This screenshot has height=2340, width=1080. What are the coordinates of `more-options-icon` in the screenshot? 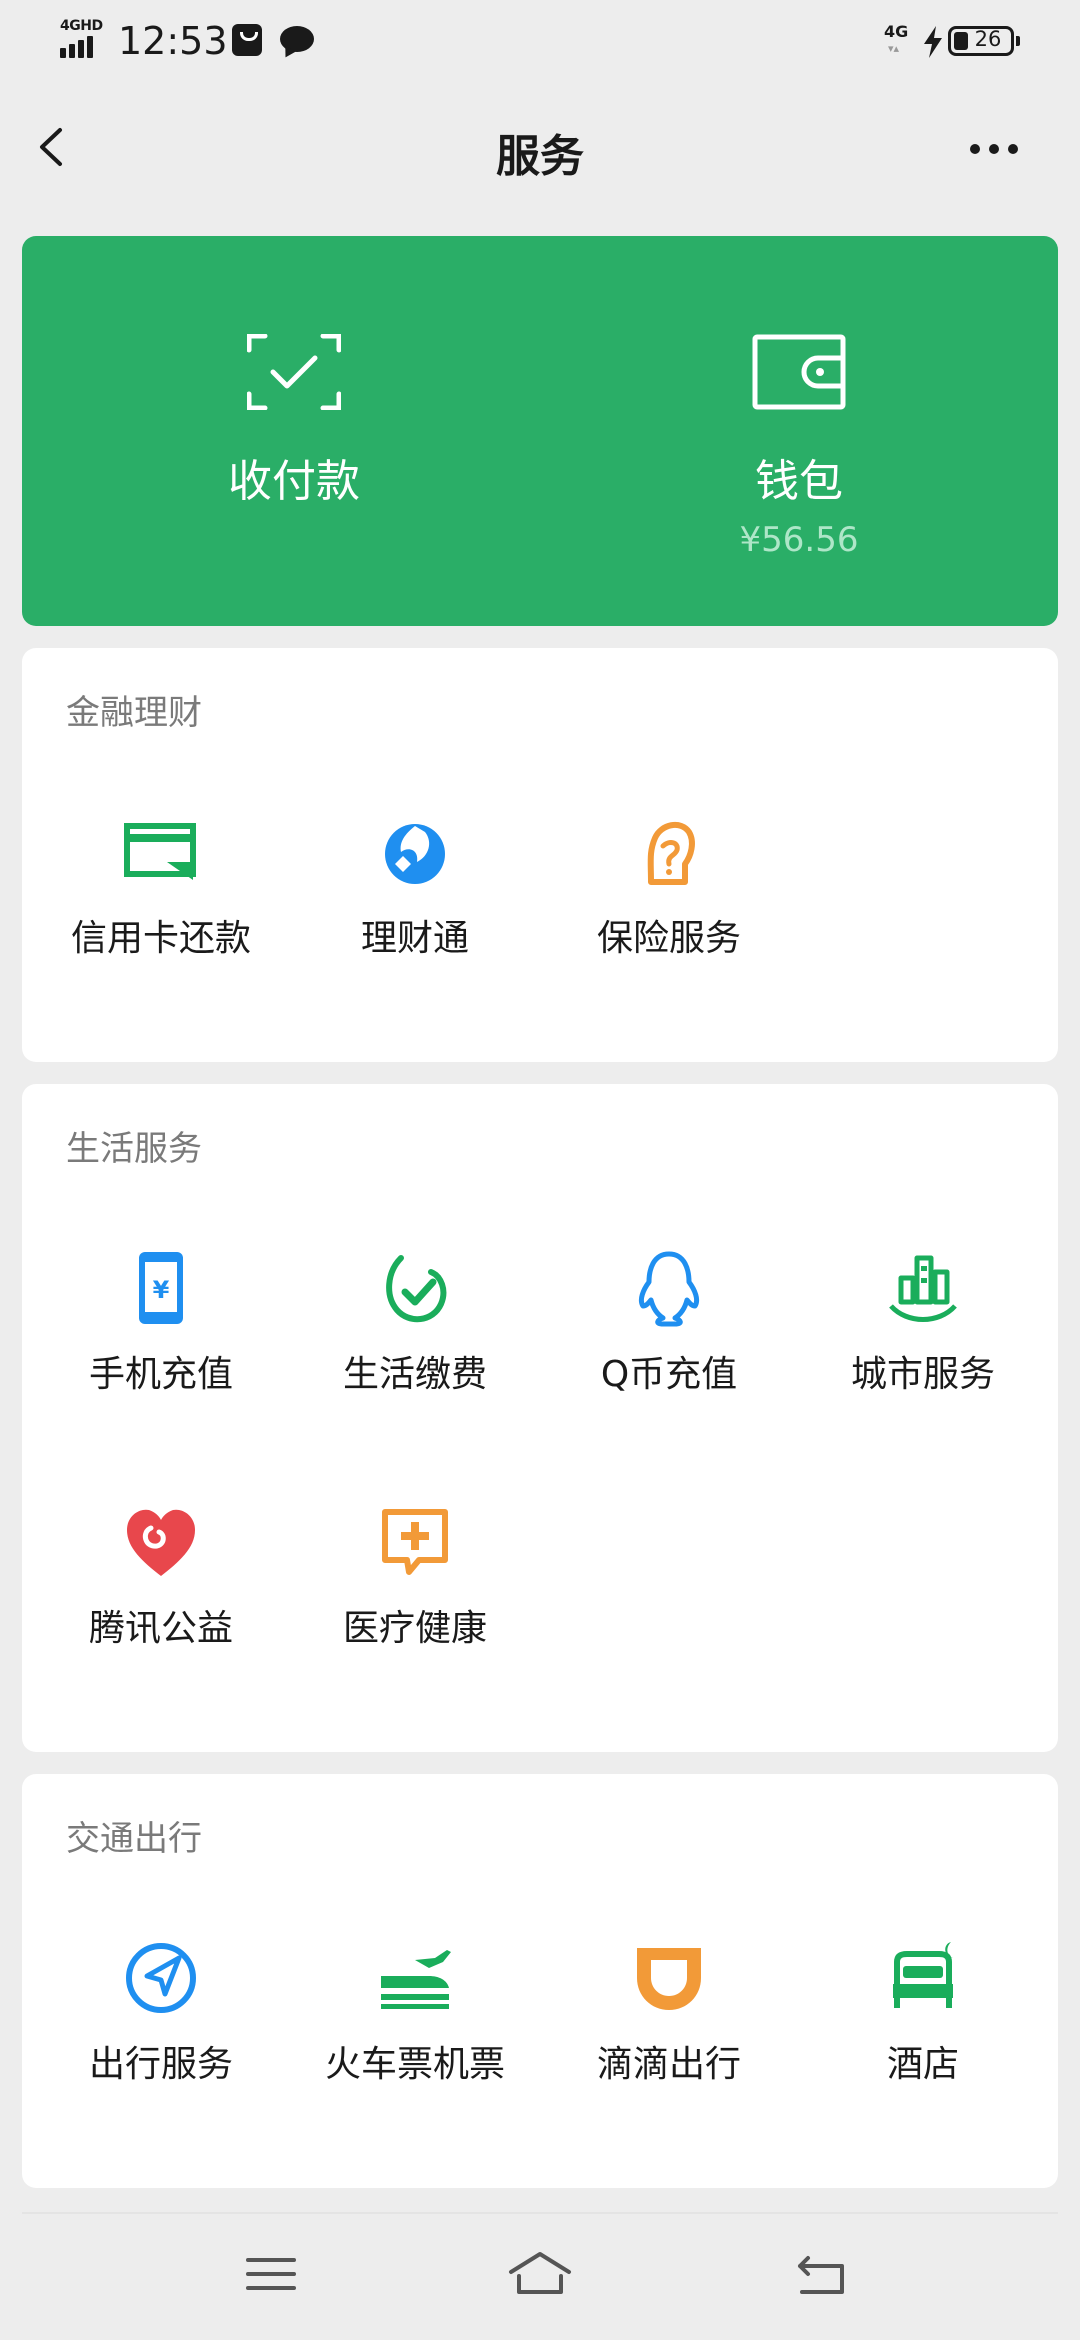 It's located at (1005, 149).